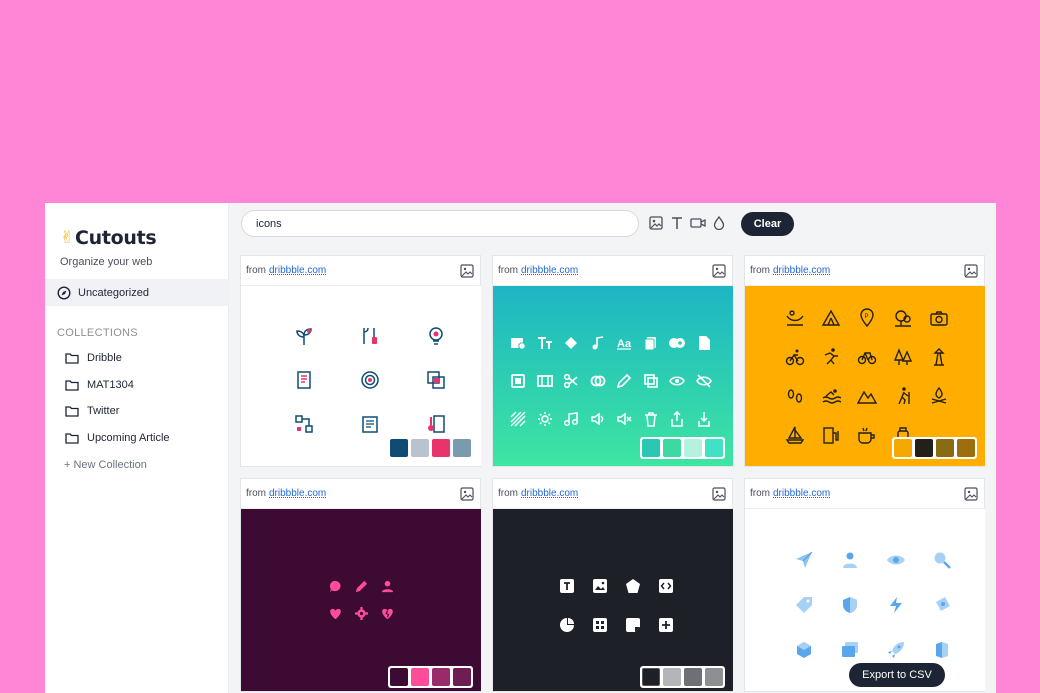 The height and width of the screenshot is (693, 1040). Describe the element at coordinates (850, 604) in the screenshot. I see `shield-icon` at that location.